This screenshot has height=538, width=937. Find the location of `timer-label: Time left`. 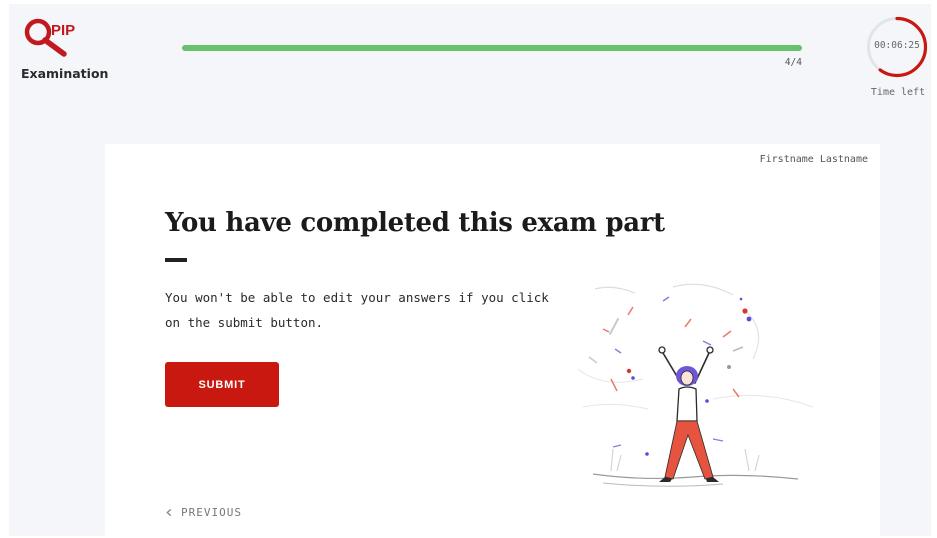

timer-label: Time left is located at coordinates (898, 92).